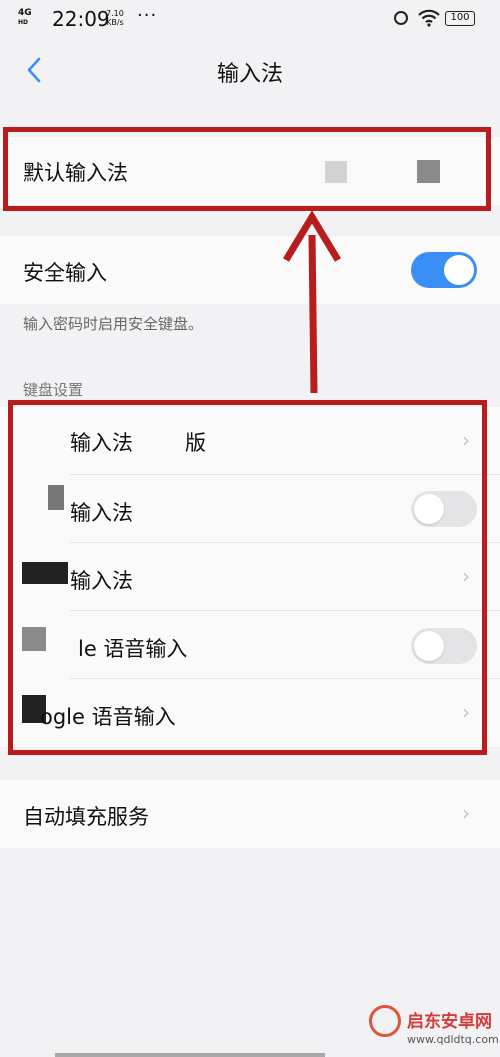  What do you see at coordinates (249, 74) in the screenshot?
I see `page-title: 输入法` at bounding box center [249, 74].